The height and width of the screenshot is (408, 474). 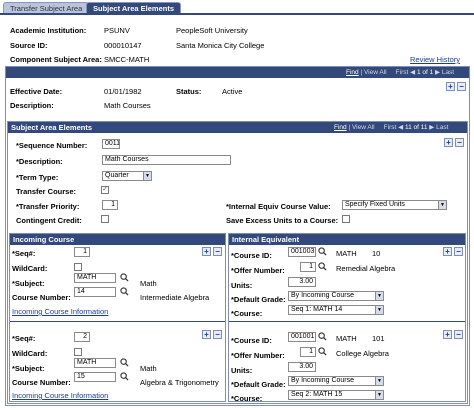 What do you see at coordinates (105, 190) in the screenshot?
I see `transfer-course-checkbox: ✓` at bounding box center [105, 190].